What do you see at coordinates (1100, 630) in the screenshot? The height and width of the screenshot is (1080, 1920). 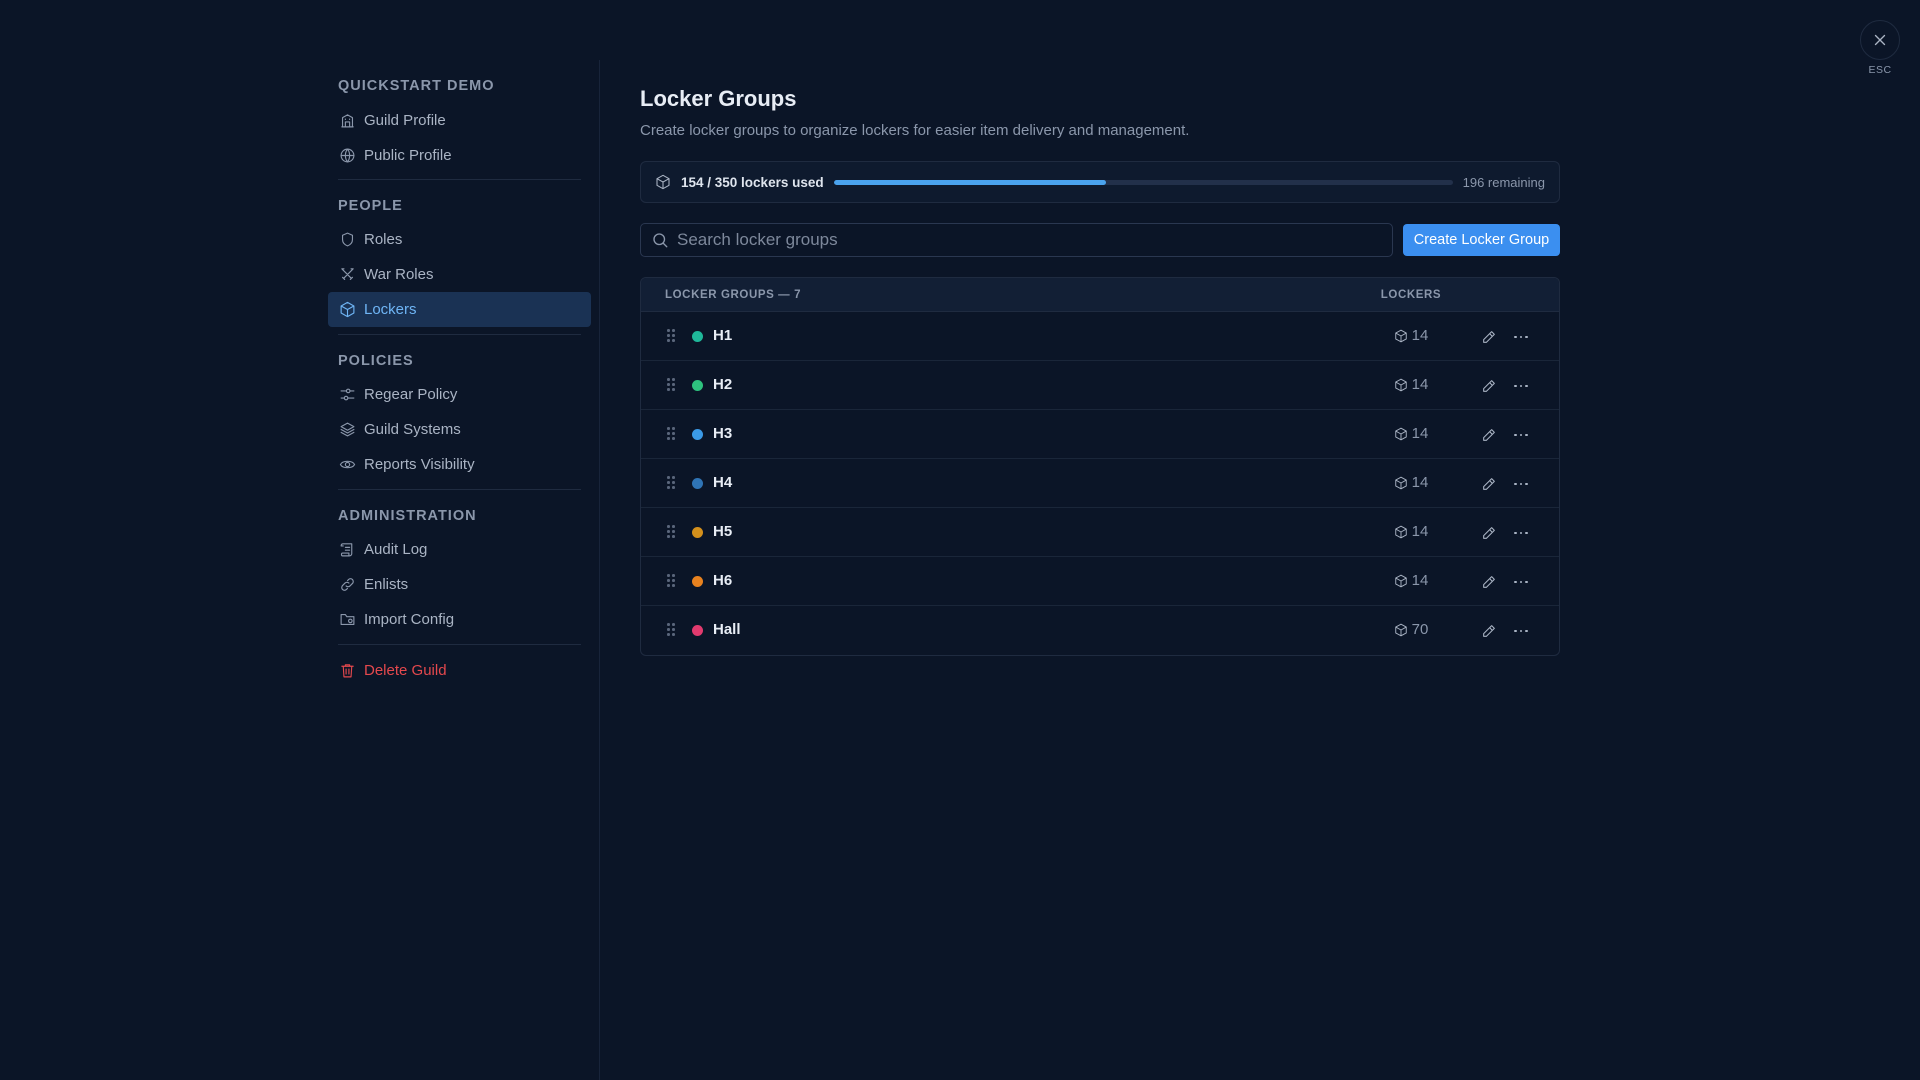 I see `table-row: Hall 70` at bounding box center [1100, 630].